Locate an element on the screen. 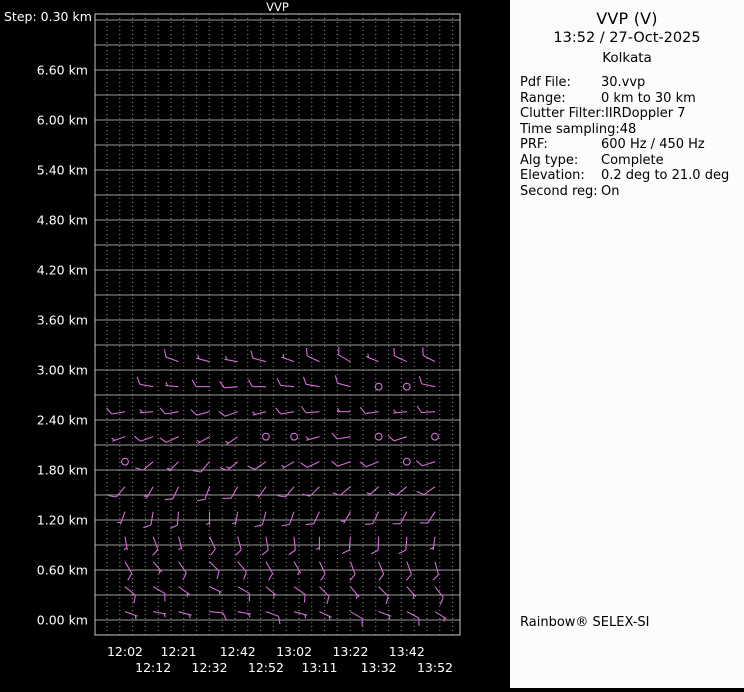 This screenshot has height=692, width=744. x-tick-label: 12:52 is located at coordinates (266, 667).